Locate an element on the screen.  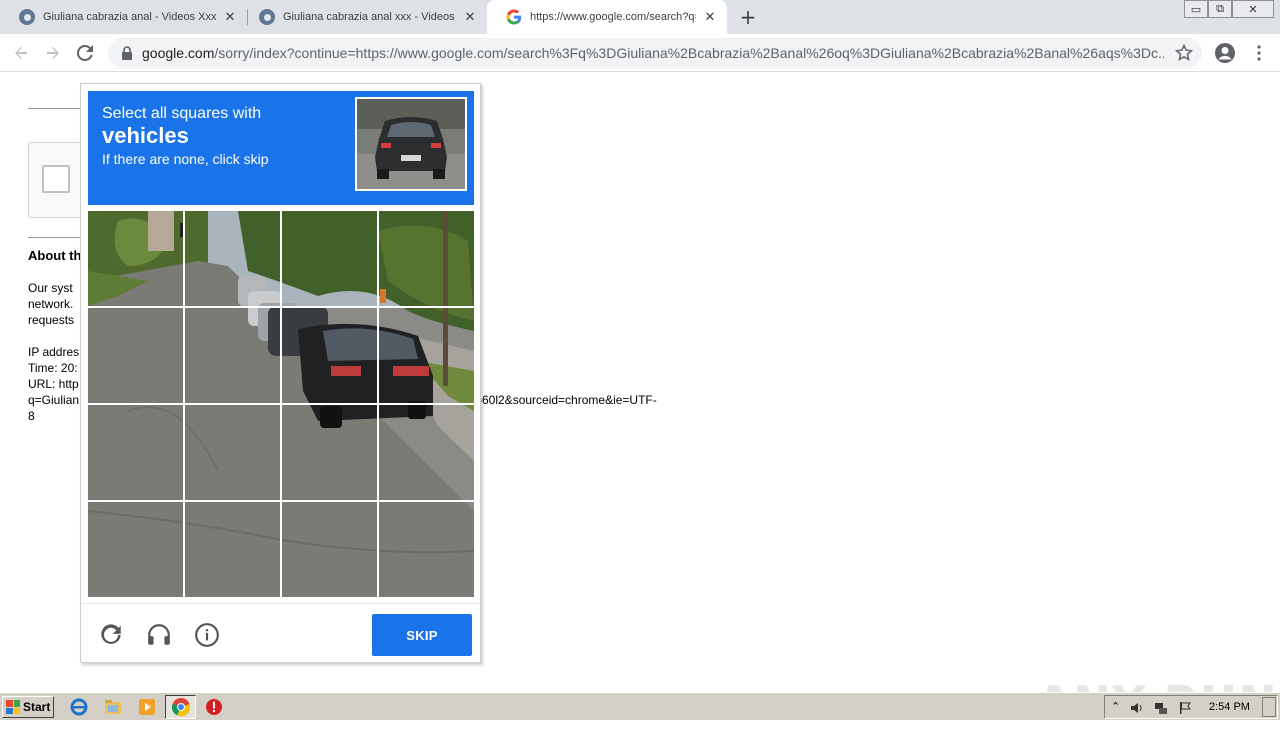
file-explorer-icon is located at coordinates (113, 707).